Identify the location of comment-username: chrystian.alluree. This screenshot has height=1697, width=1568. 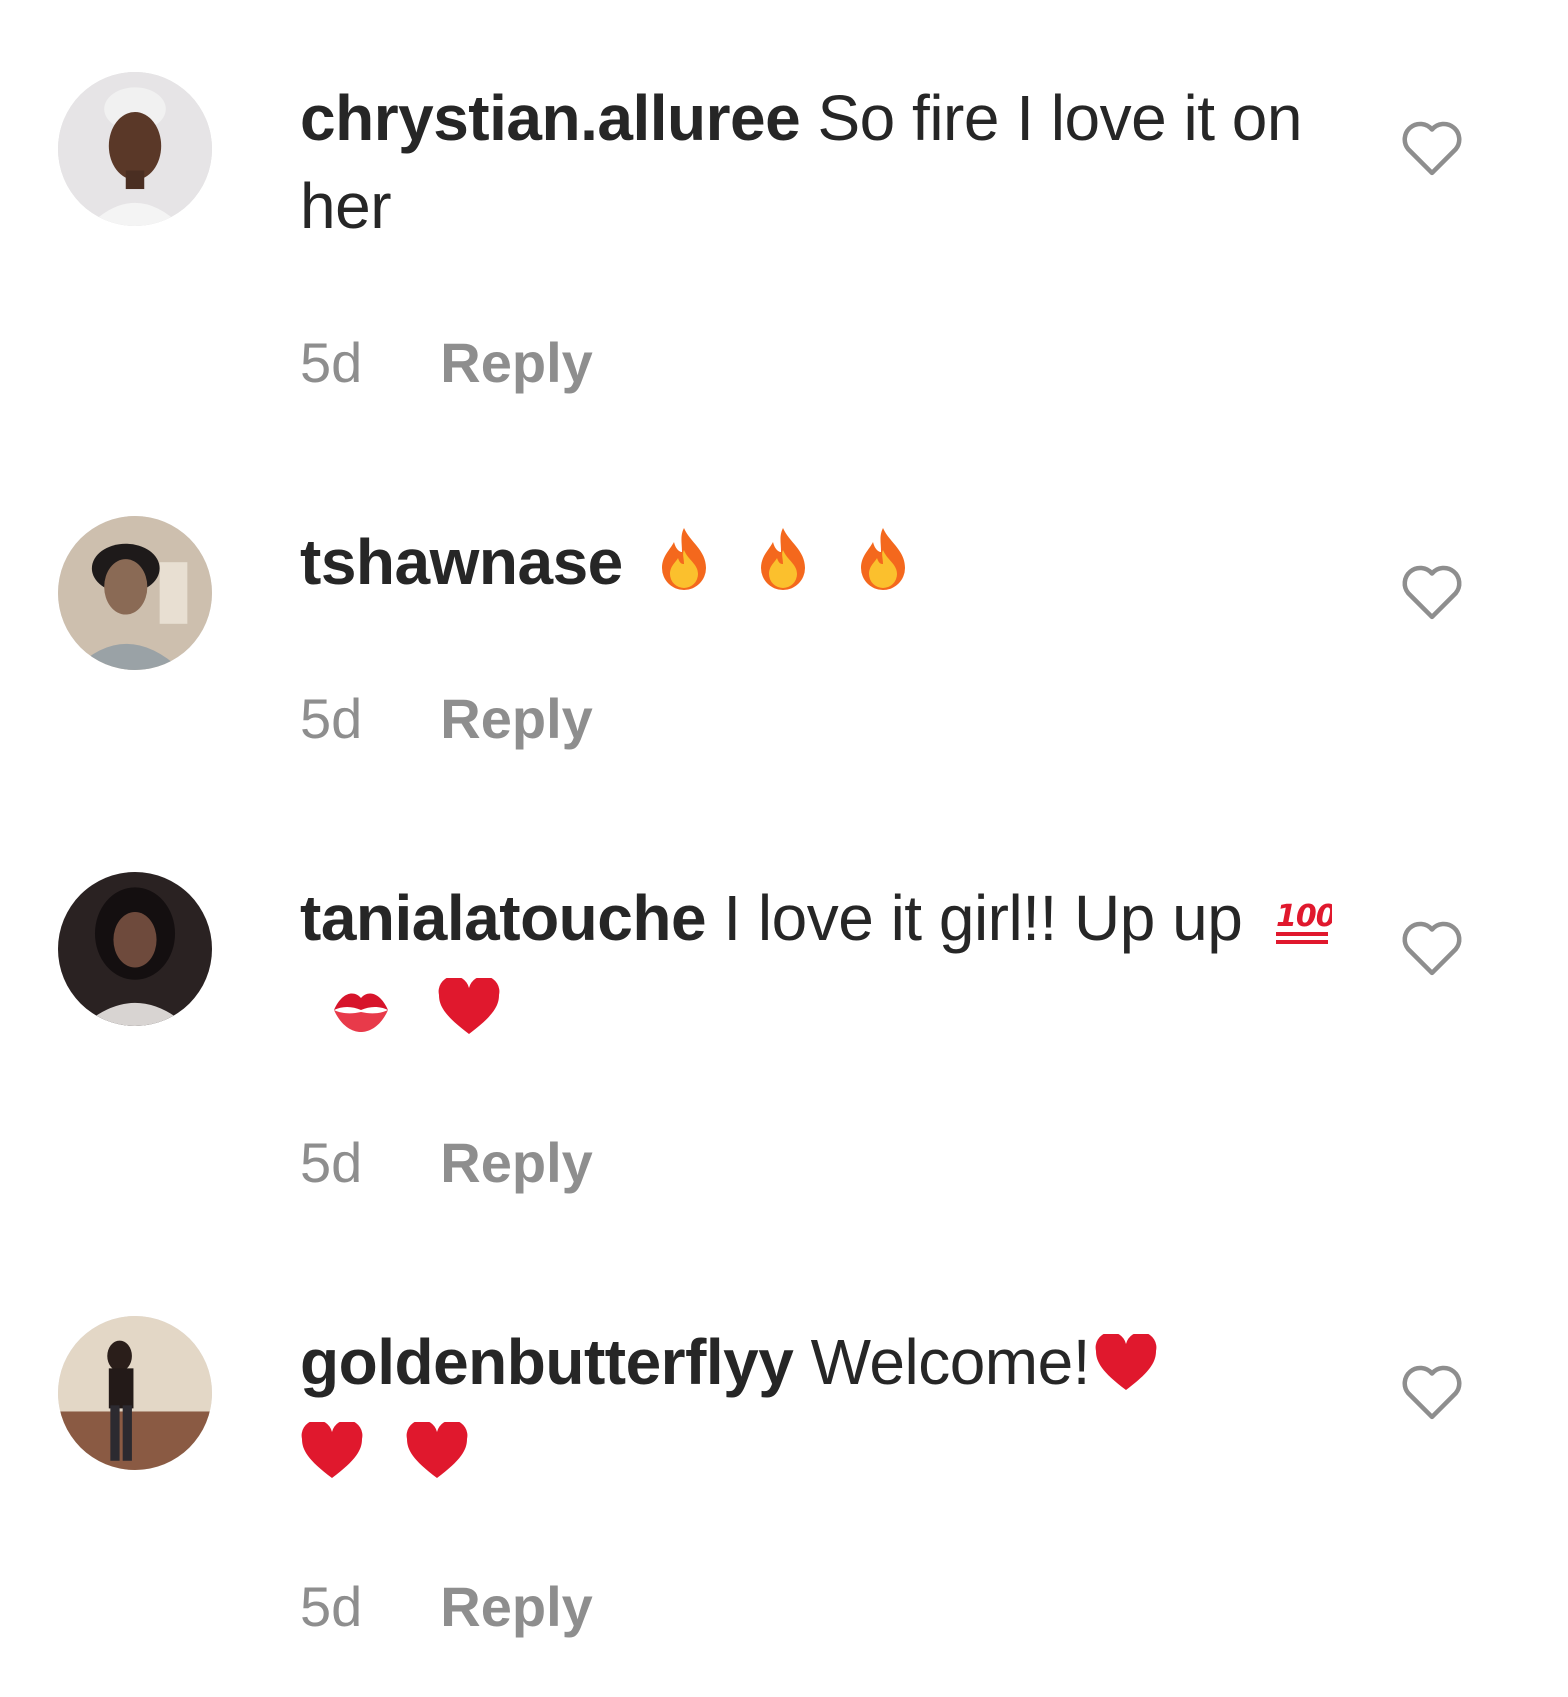
(550, 118).